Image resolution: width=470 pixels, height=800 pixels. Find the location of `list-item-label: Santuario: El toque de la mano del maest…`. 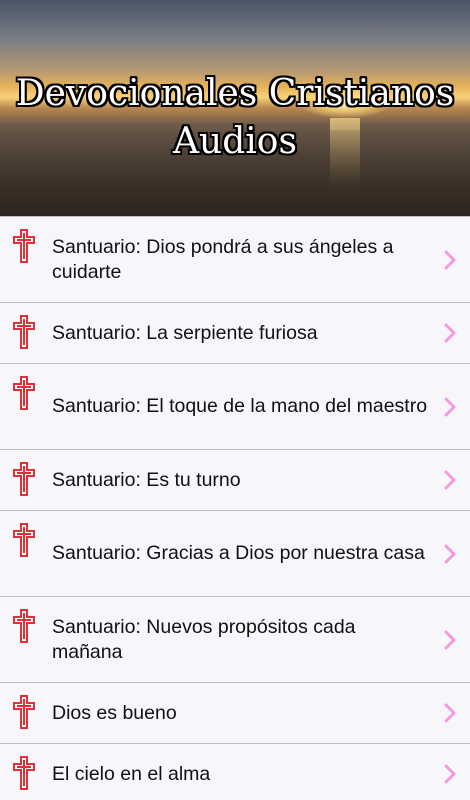

list-item-label: Santuario: El toque de la mano del maest… is located at coordinates (240, 406).